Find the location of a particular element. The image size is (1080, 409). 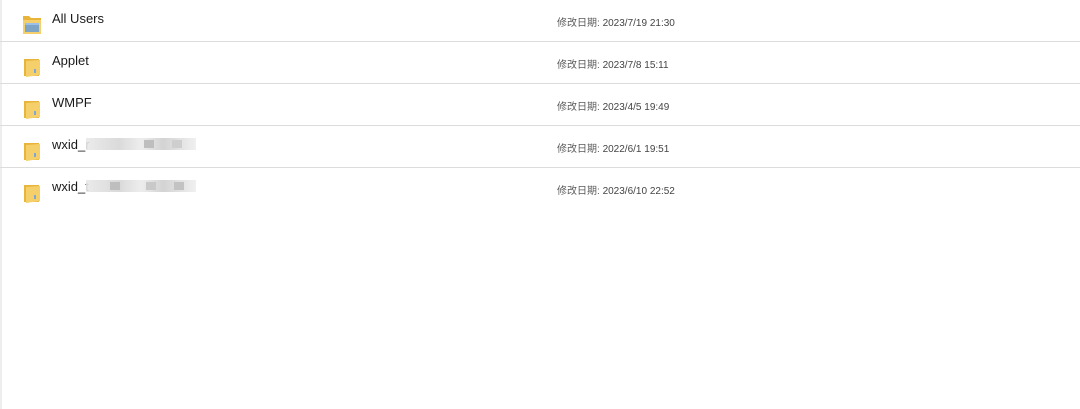

date-value: 2023/4/5 19:49 is located at coordinates (636, 107).